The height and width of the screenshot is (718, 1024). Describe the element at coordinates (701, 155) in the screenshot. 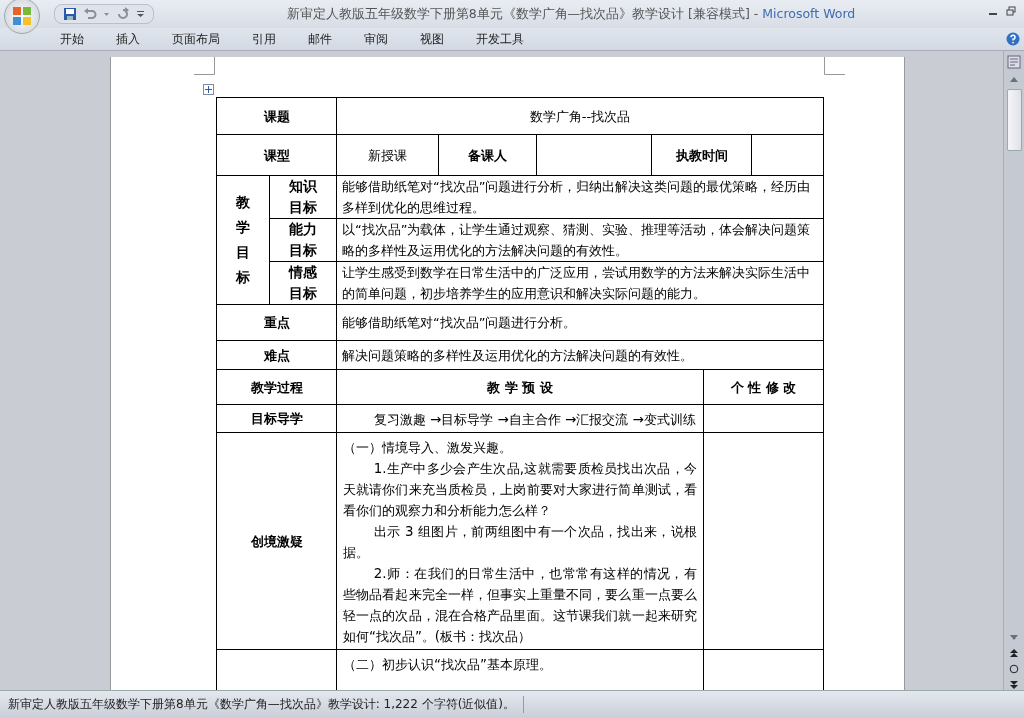

I see `field-label: 执教时间` at that location.